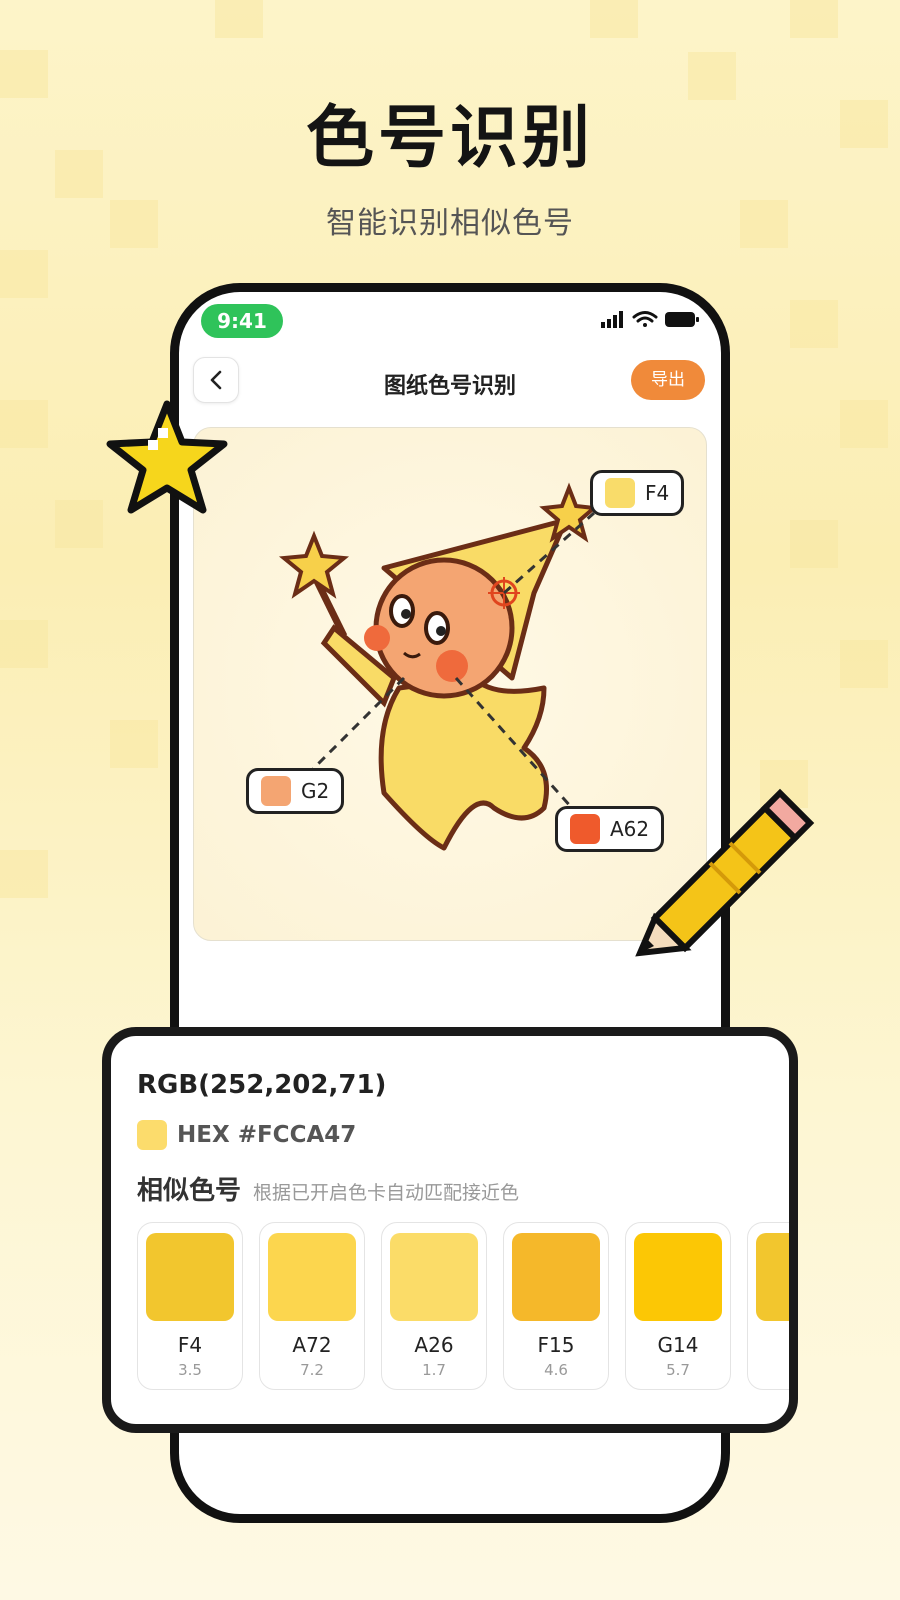  Describe the element at coordinates (315, 791) in the screenshot. I see `color-tag-code: G2` at that location.